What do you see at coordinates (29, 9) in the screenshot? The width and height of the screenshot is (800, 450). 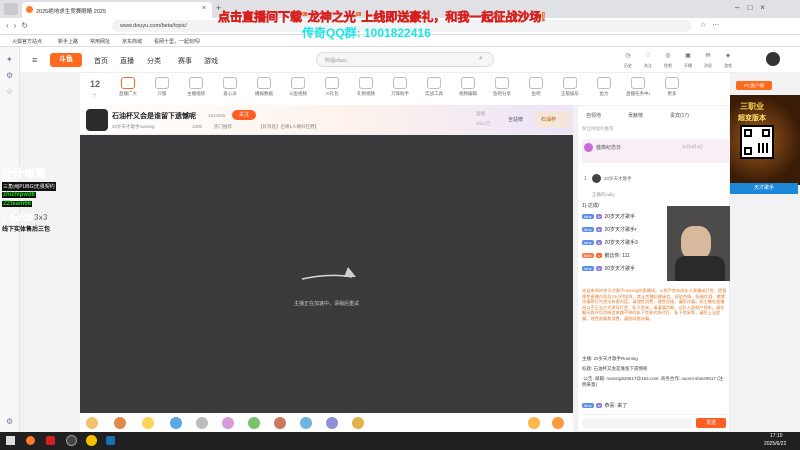 I see `tab-favicon-icon` at bounding box center [29, 9].